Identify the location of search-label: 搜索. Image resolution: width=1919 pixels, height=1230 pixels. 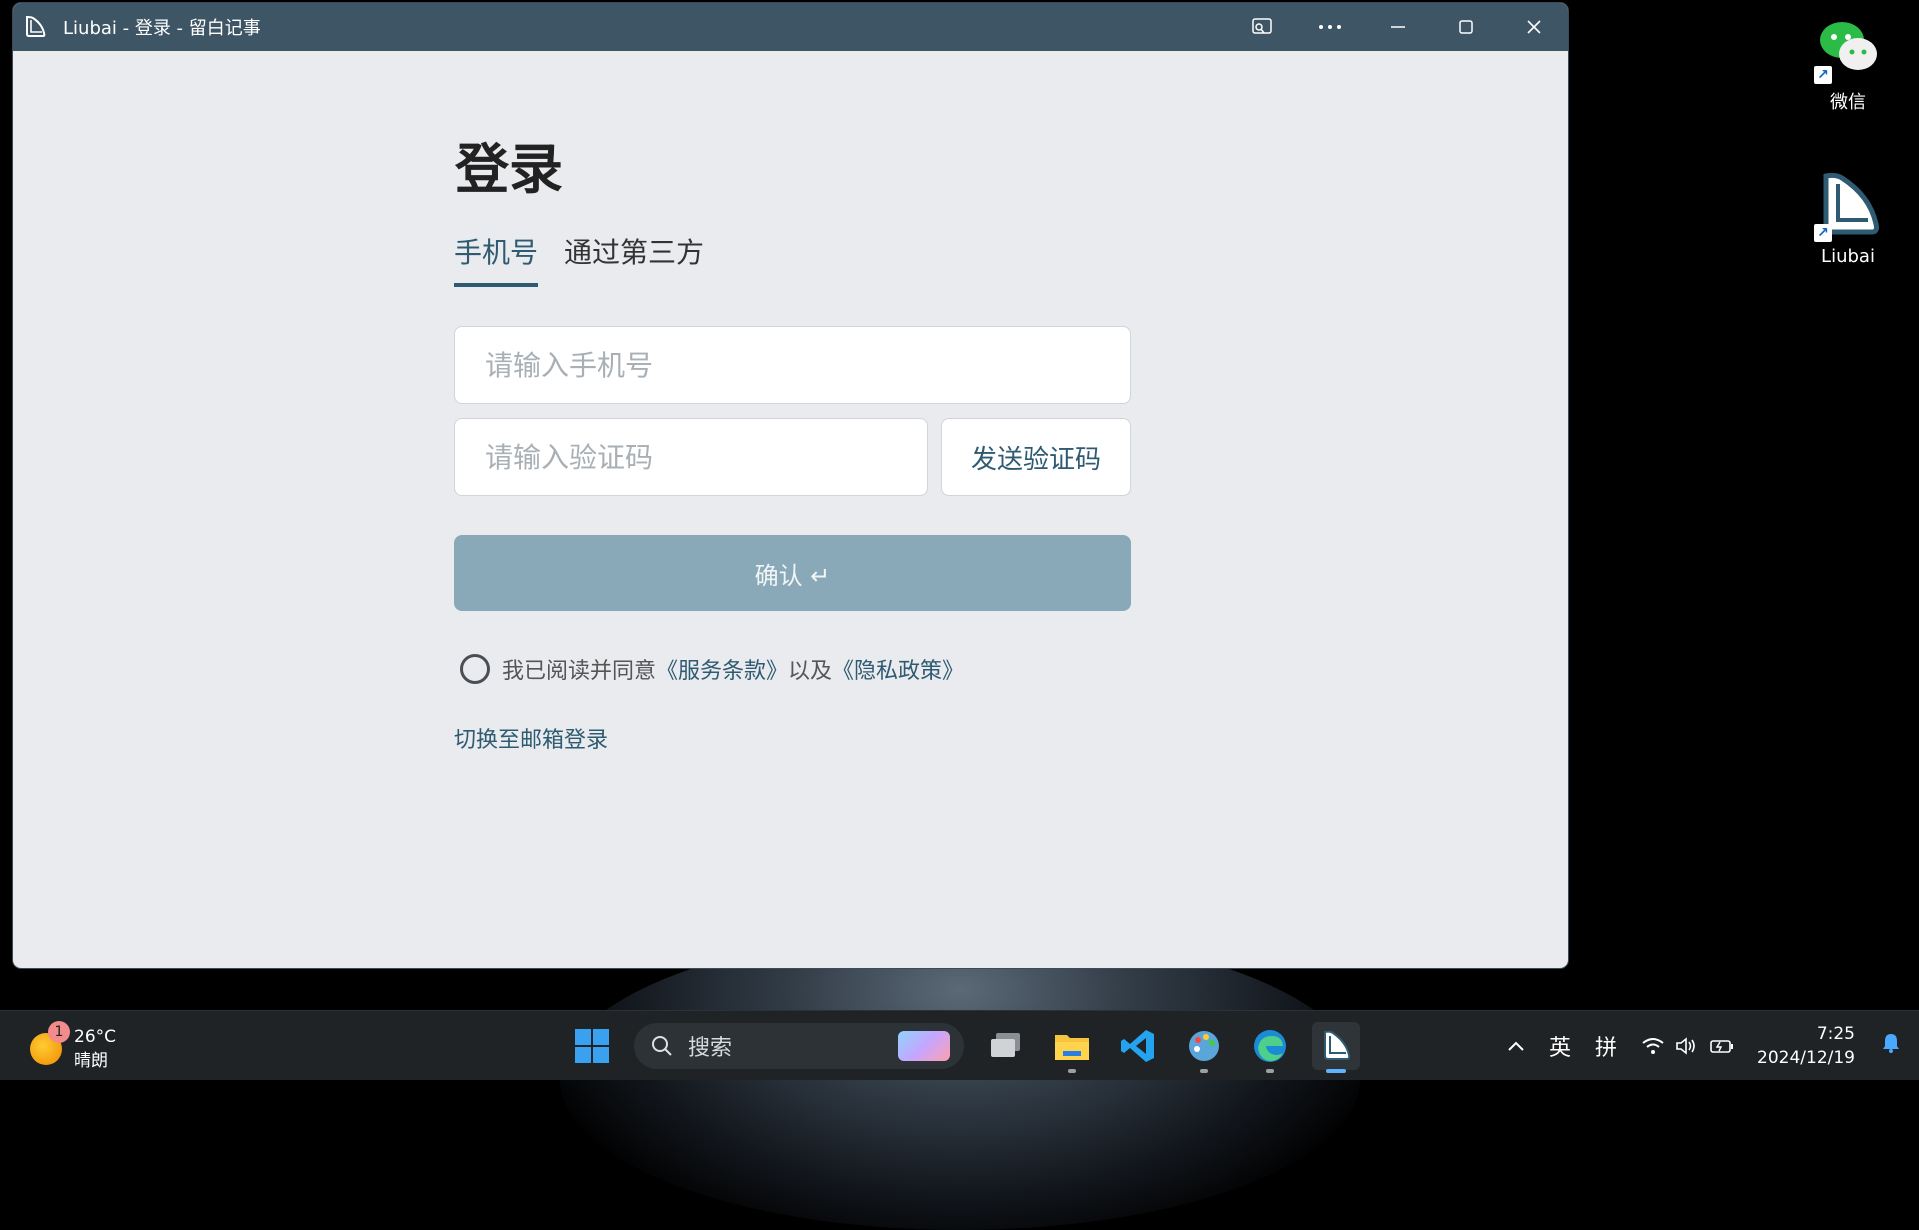
(710, 1048).